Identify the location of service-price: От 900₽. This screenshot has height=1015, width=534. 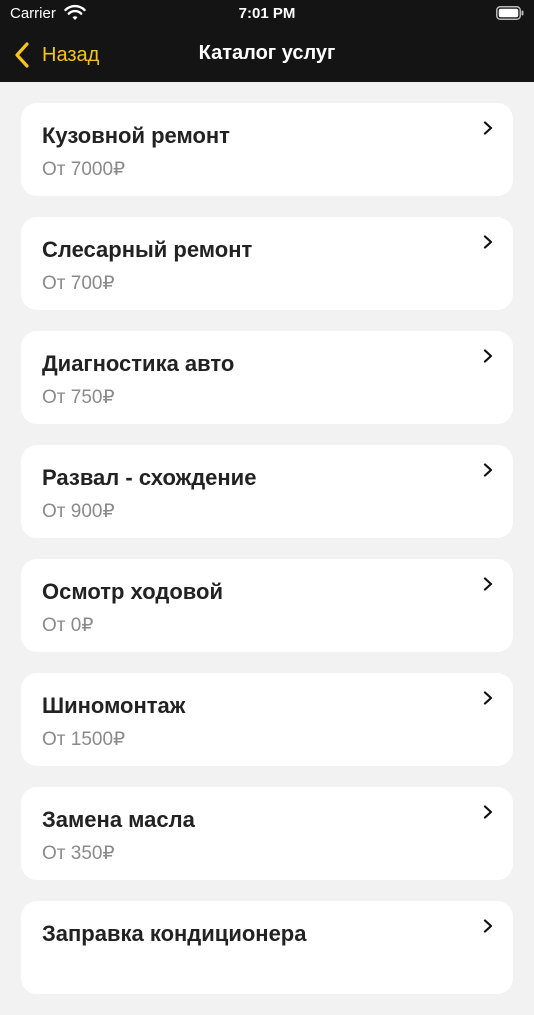
(78, 511).